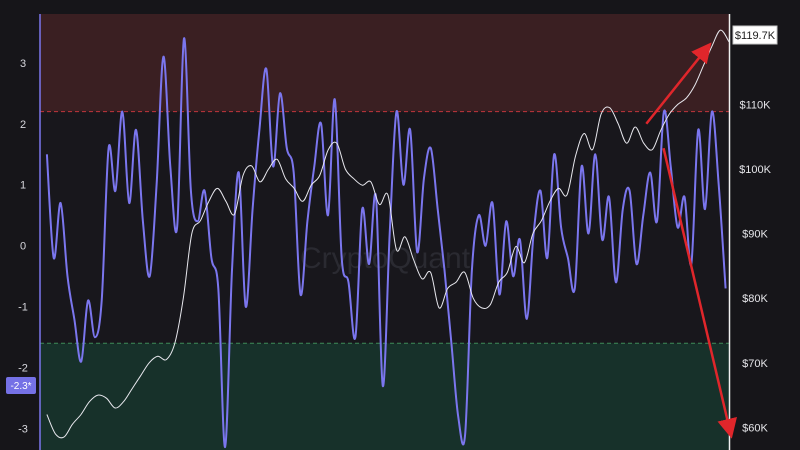 The image size is (800, 450). Describe the element at coordinates (23, 125) in the screenshot. I see `left-tick-label: 2` at that location.